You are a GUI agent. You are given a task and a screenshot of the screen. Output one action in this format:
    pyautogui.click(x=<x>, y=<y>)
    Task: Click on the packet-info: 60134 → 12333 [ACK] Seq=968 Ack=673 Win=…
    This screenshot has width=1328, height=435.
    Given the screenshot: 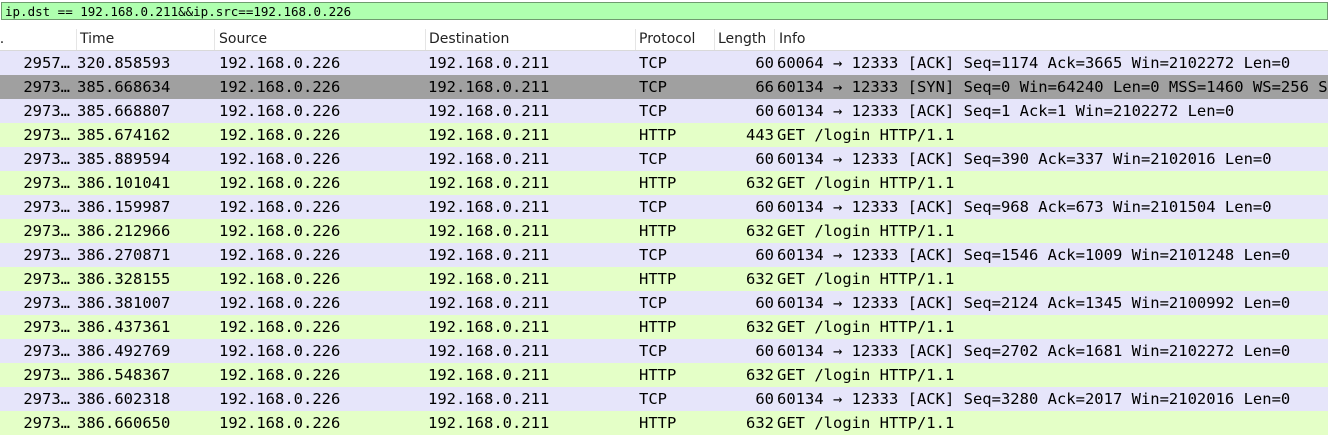 What is the action you would take?
    pyautogui.click(x=1024, y=207)
    